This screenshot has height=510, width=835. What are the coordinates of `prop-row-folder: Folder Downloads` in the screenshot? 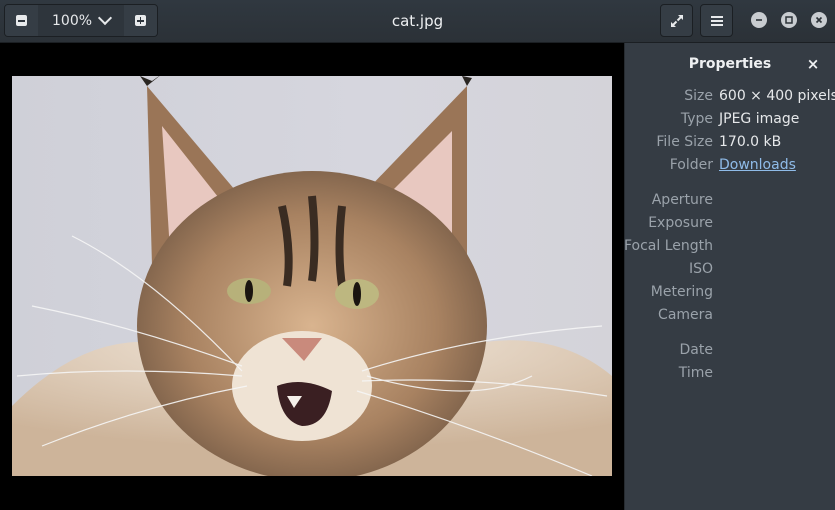 It's located at (730, 167).